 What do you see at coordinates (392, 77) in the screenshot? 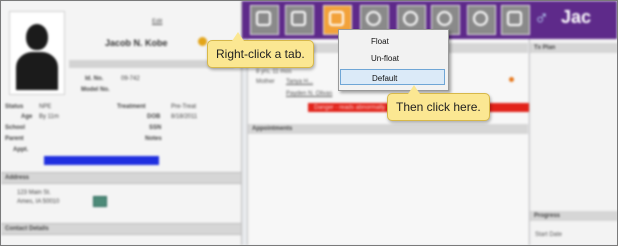
I see `menu-item-default: Default` at bounding box center [392, 77].